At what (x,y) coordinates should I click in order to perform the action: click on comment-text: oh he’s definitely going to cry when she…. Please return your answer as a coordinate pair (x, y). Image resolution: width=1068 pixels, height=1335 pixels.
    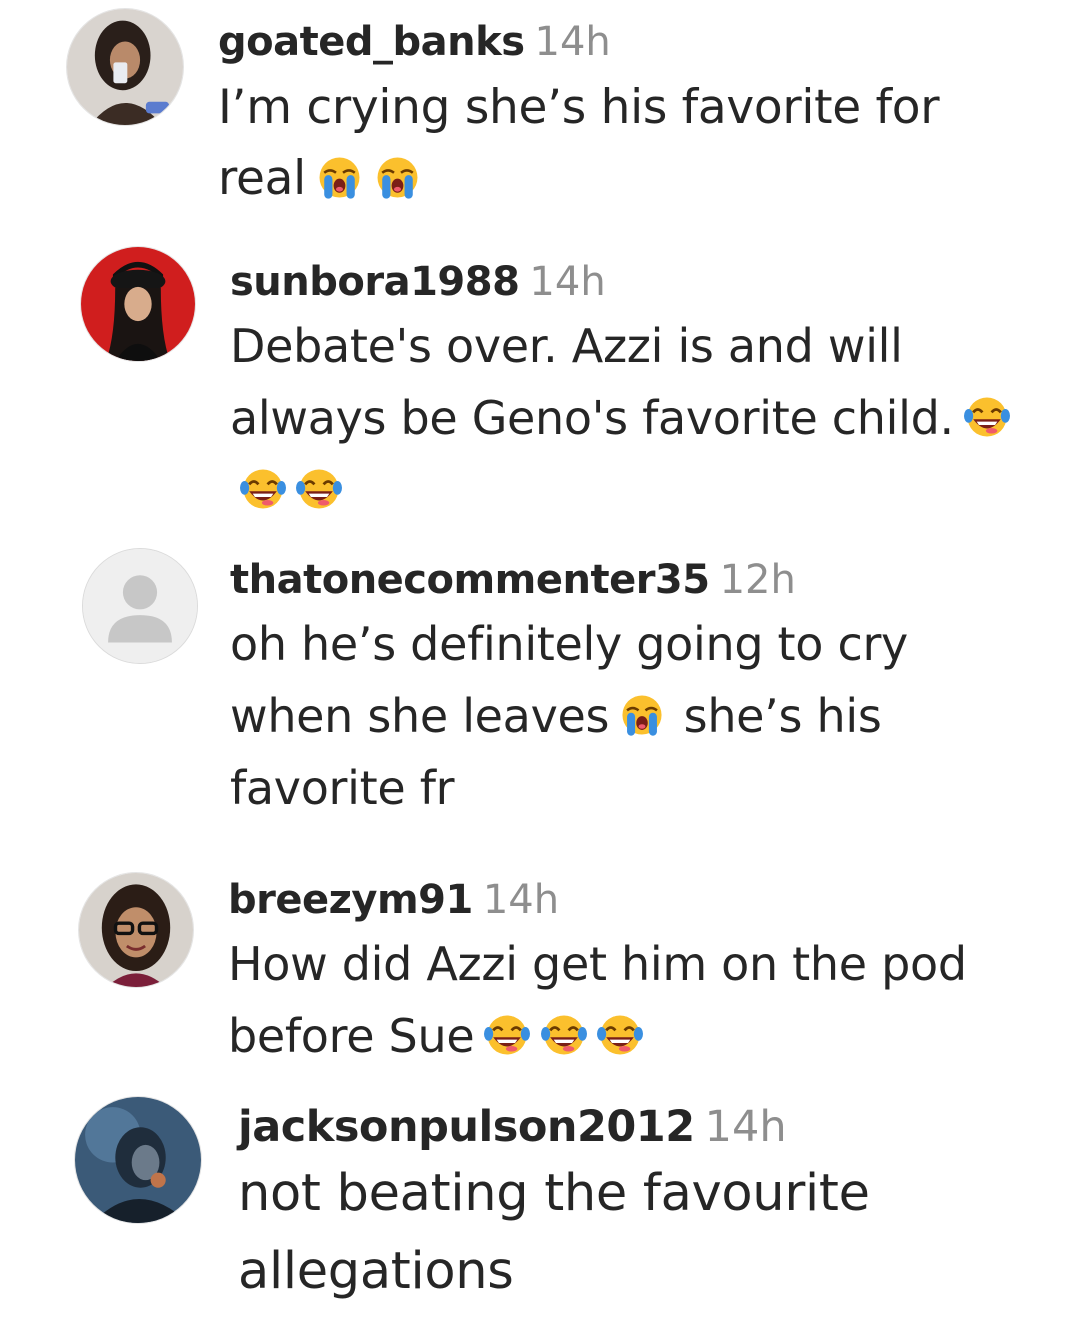
    Looking at the image, I should click on (569, 716).